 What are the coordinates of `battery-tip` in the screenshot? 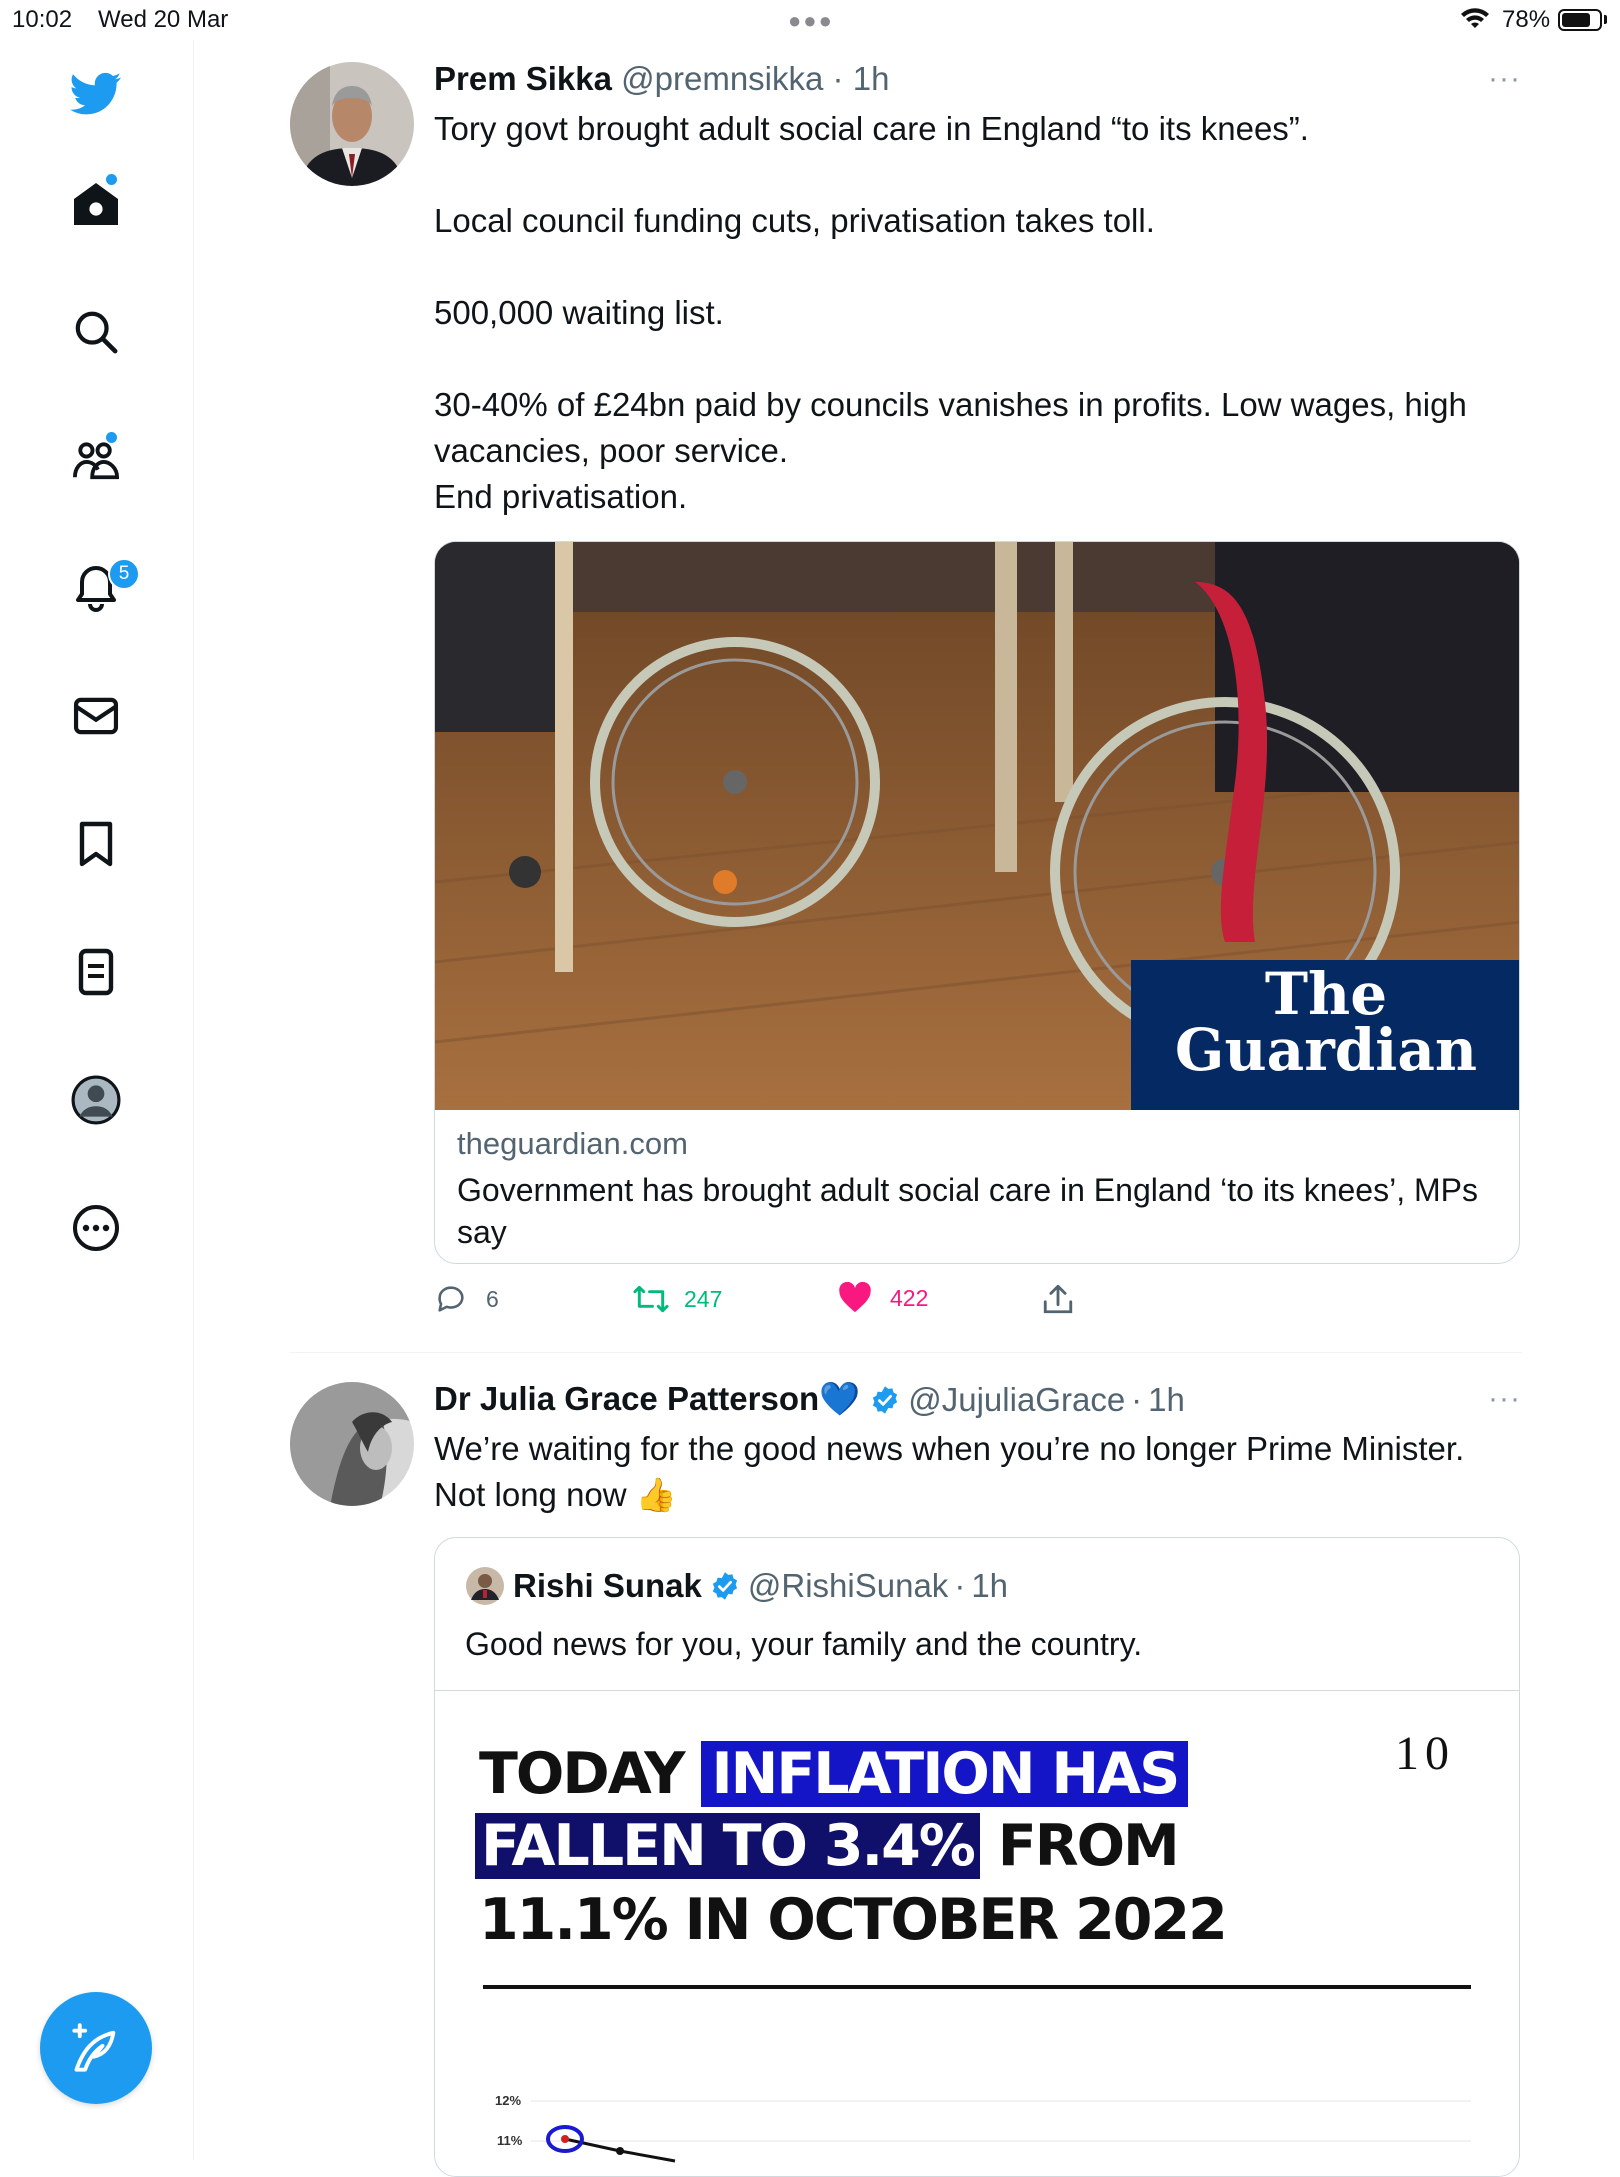 It's located at (1605, 19).